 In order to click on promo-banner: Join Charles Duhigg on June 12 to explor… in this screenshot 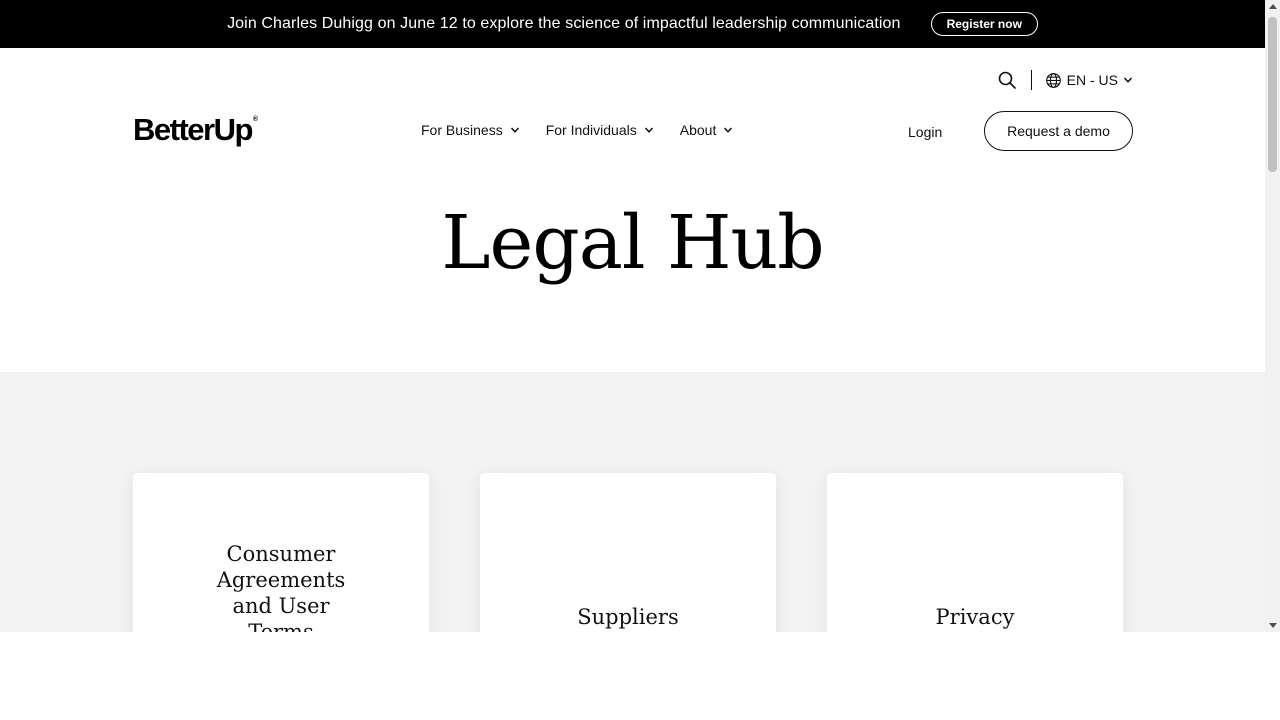, I will do `click(632, 24)`.